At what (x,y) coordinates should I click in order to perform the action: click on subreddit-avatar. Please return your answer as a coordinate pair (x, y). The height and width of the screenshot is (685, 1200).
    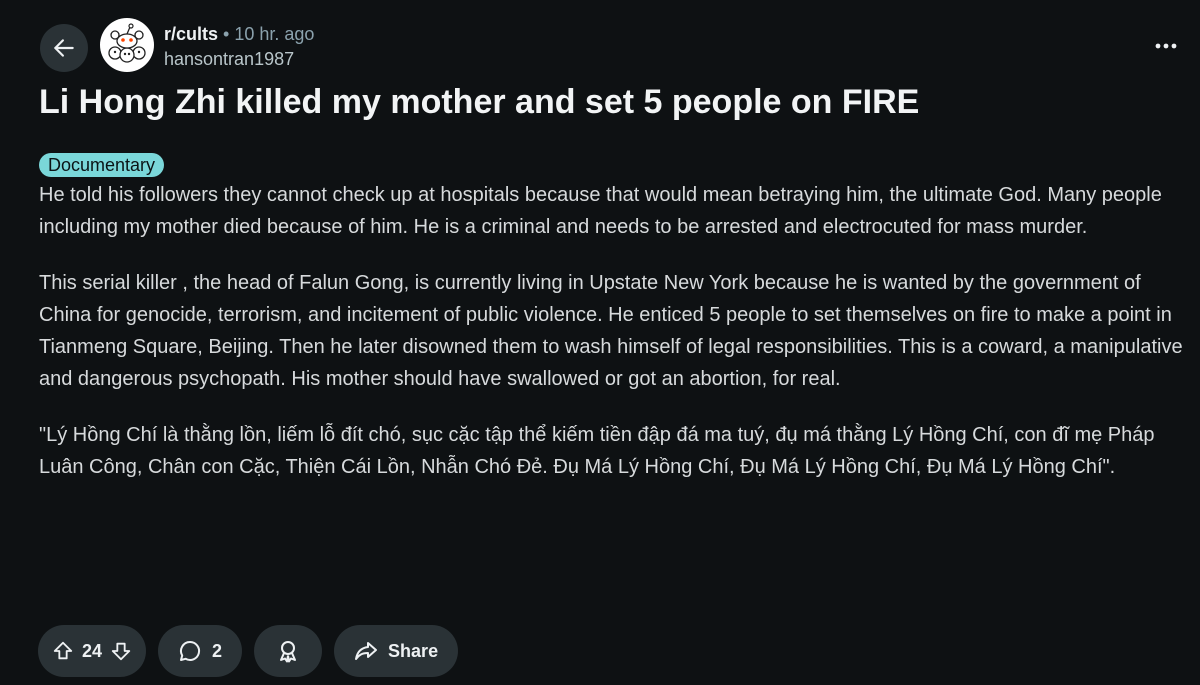
    Looking at the image, I should click on (127, 45).